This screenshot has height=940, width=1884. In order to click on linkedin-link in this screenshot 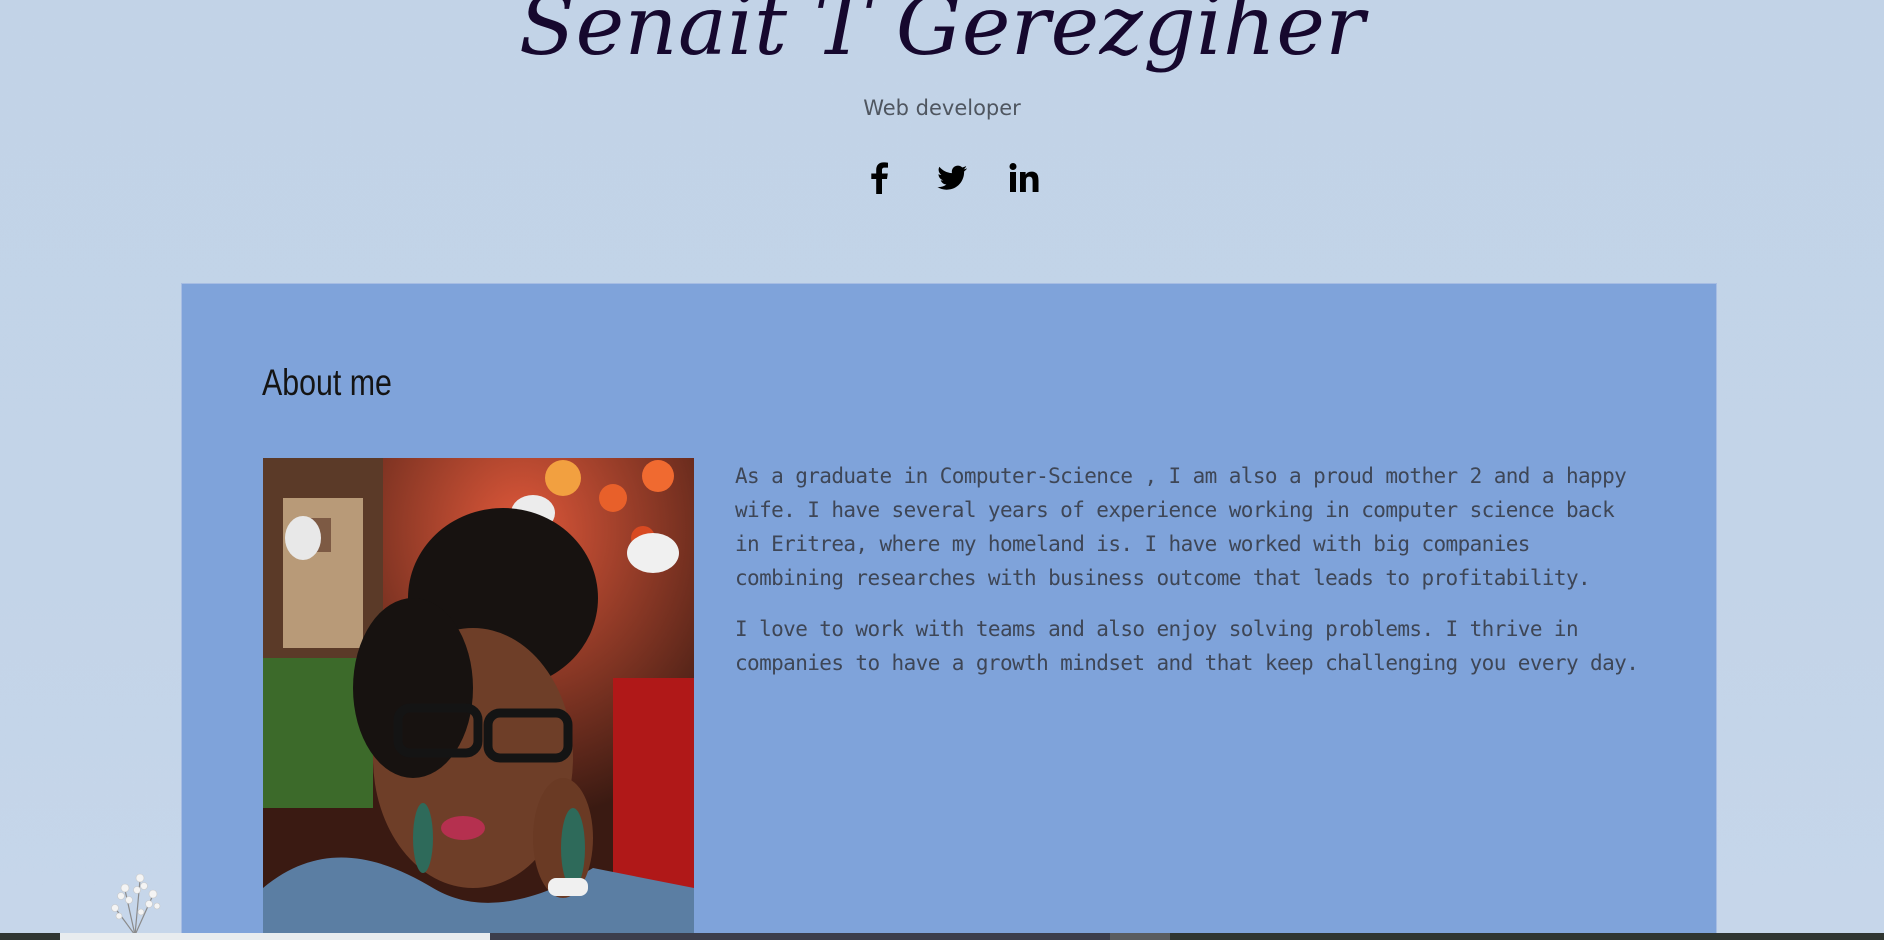, I will do `click(1024, 178)`.